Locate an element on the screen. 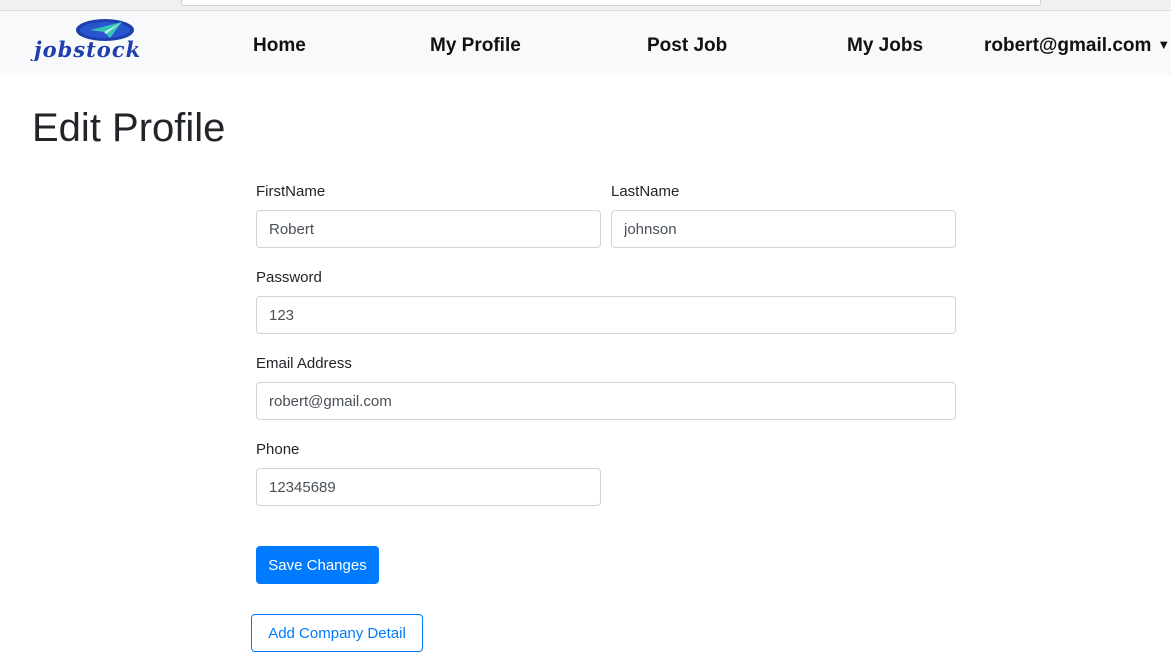 The width and height of the screenshot is (1171, 662). add-company-detail-button: Add Company Detail is located at coordinates (337, 633).